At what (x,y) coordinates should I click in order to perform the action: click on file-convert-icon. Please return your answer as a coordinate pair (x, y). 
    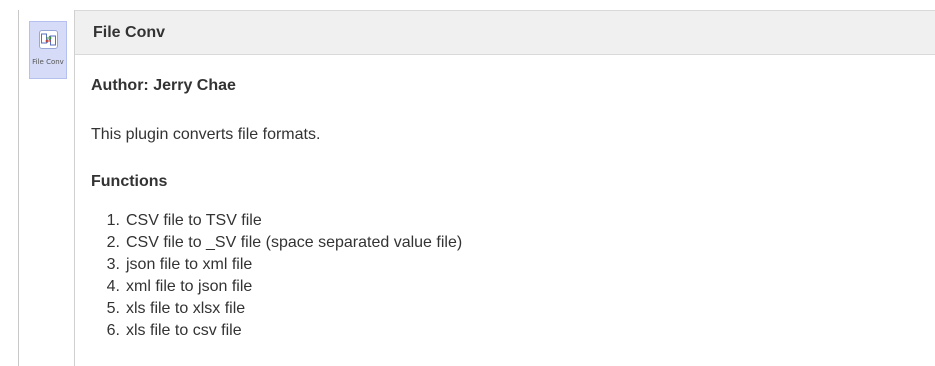
    Looking at the image, I should click on (48, 39).